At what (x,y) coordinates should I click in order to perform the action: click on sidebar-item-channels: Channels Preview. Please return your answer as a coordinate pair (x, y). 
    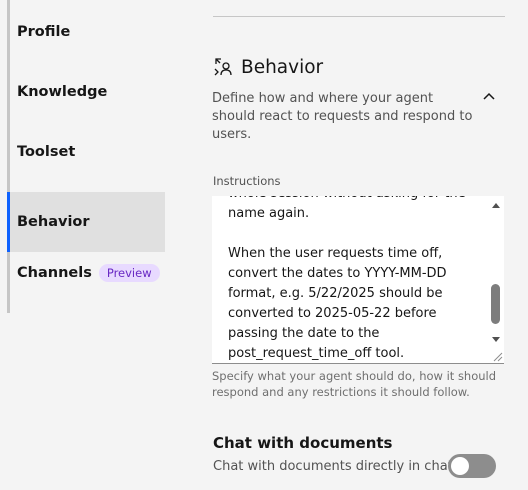
    Looking at the image, I should click on (86, 273).